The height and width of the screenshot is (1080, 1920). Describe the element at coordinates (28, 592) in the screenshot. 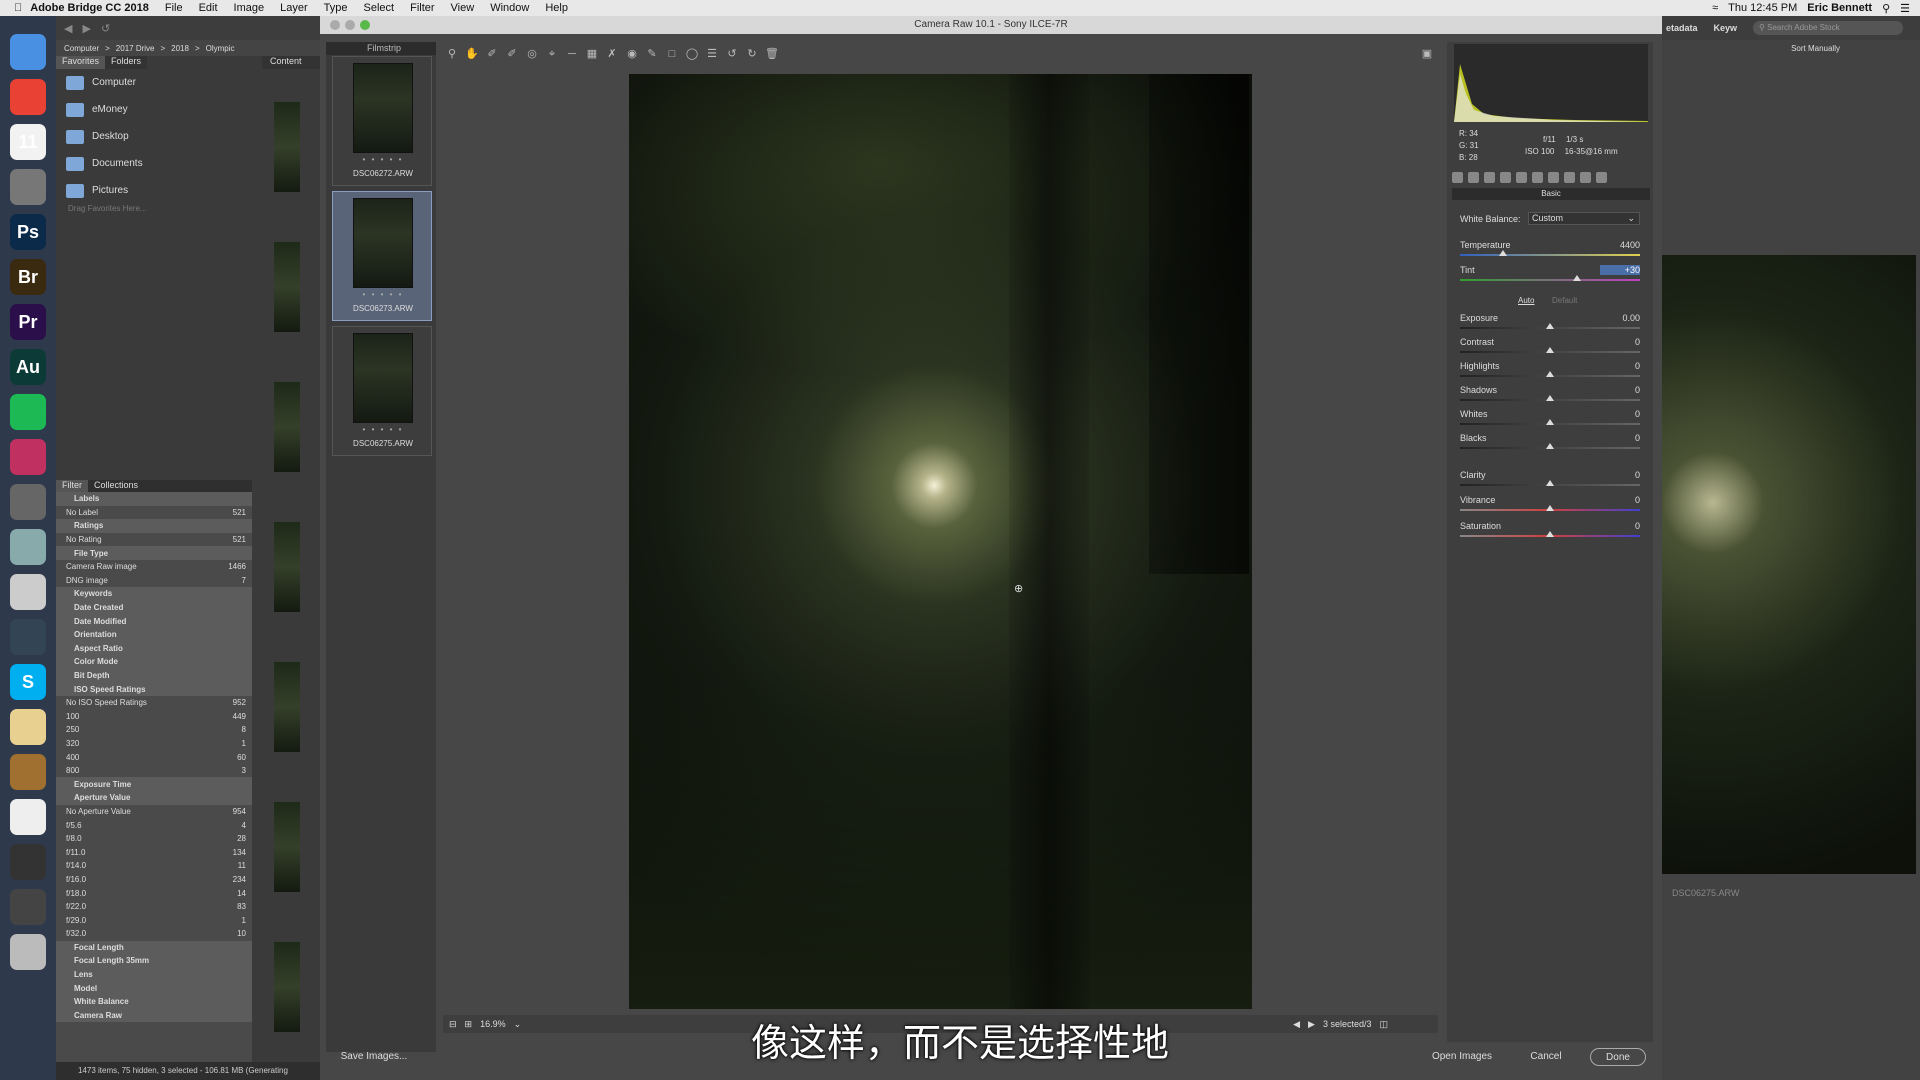

I see `dvd-icon` at that location.